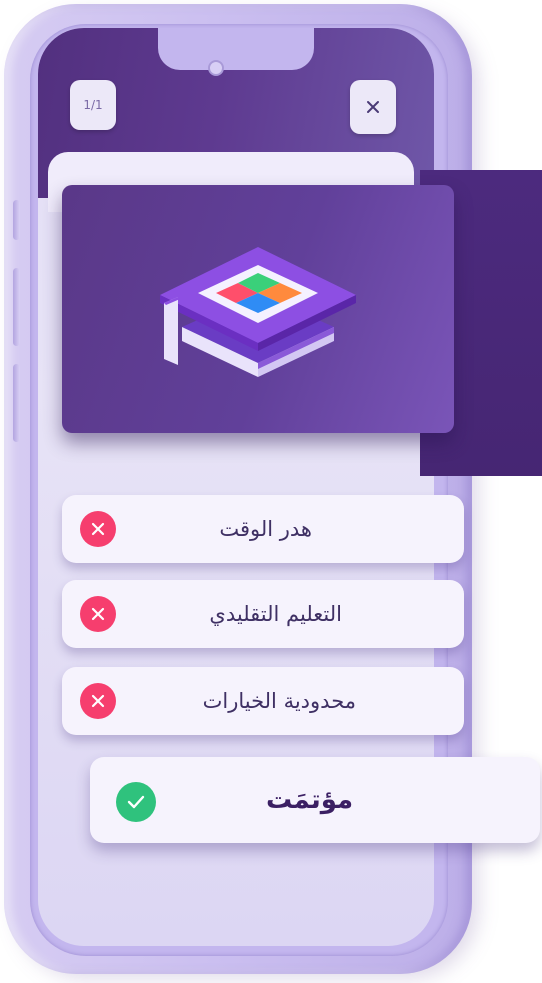 Image resolution: width=542 pixels, height=983 pixels. What do you see at coordinates (16, 220) in the screenshot?
I see `phone-mute-switch` at bounding box center [16, 220].